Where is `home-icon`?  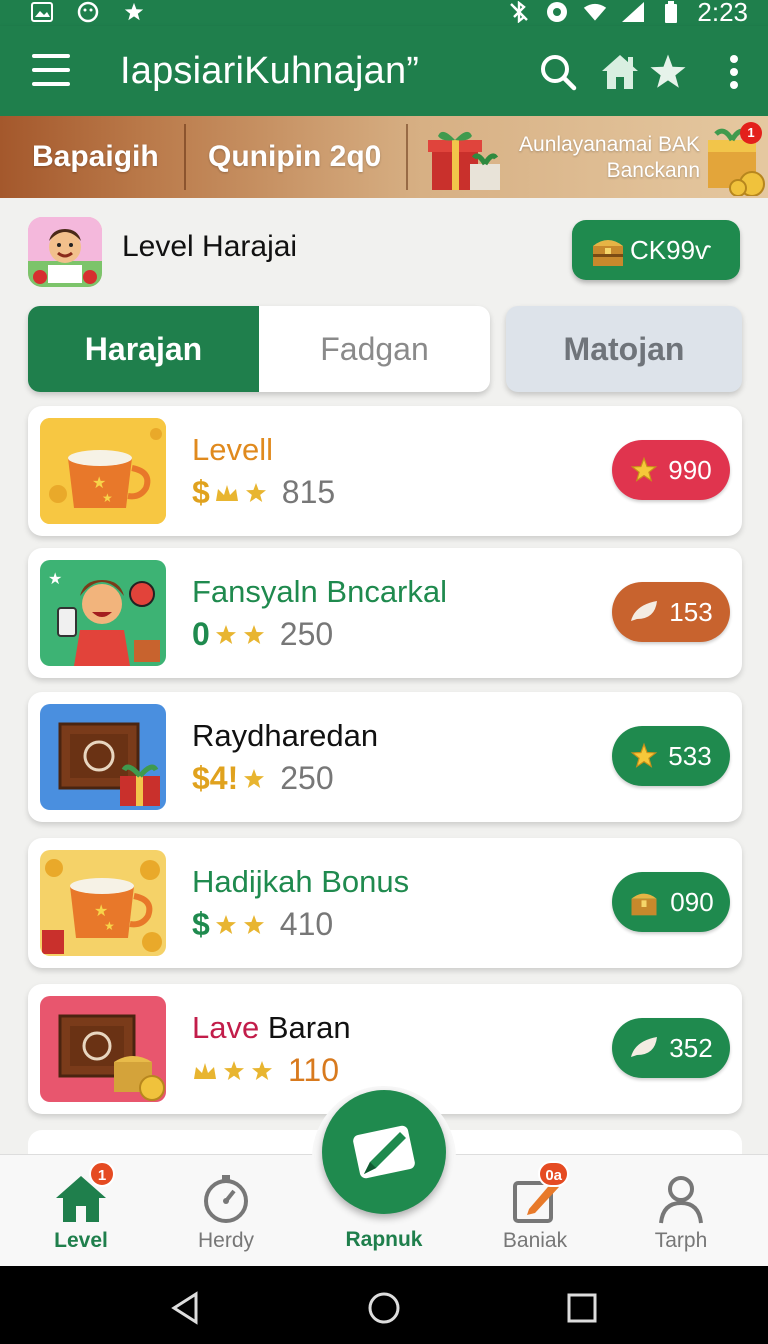
home-icon is located at coordinates (620, 72).